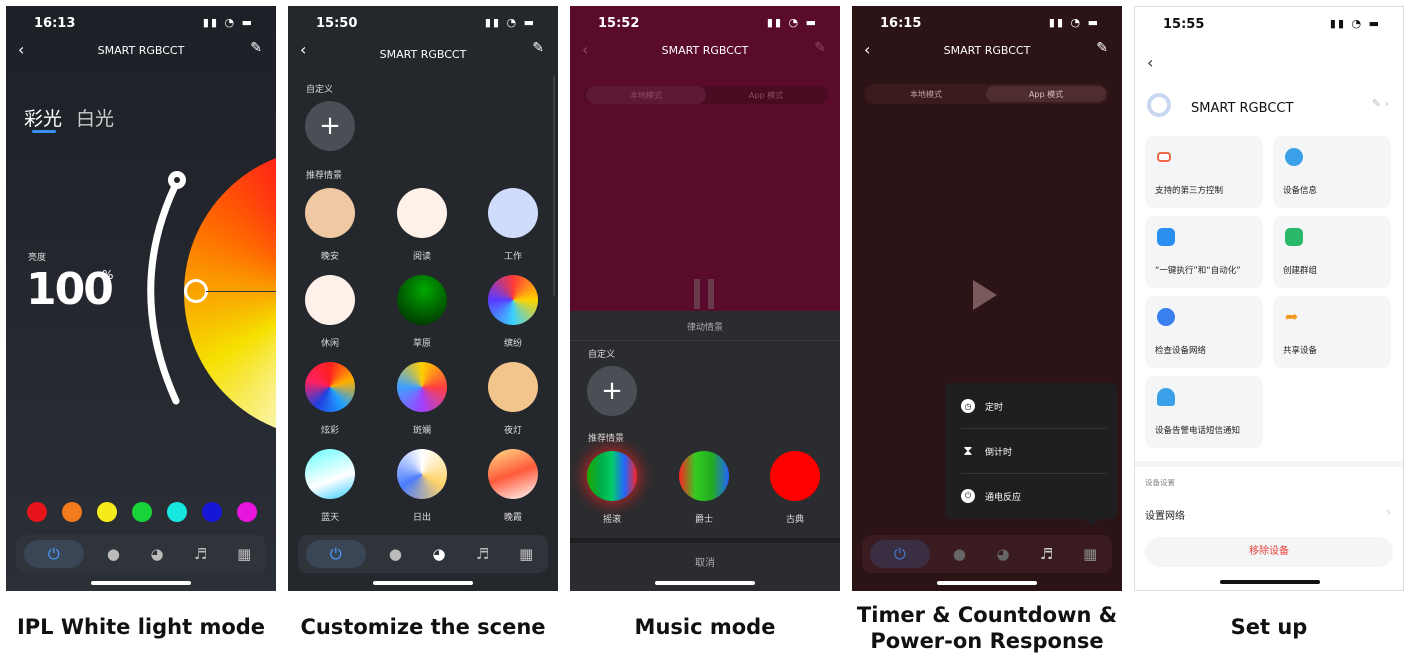  What do you see at coordinates (37, 512) in the screenshot?
I see `swatch-red` at bounding box center [37, 512].